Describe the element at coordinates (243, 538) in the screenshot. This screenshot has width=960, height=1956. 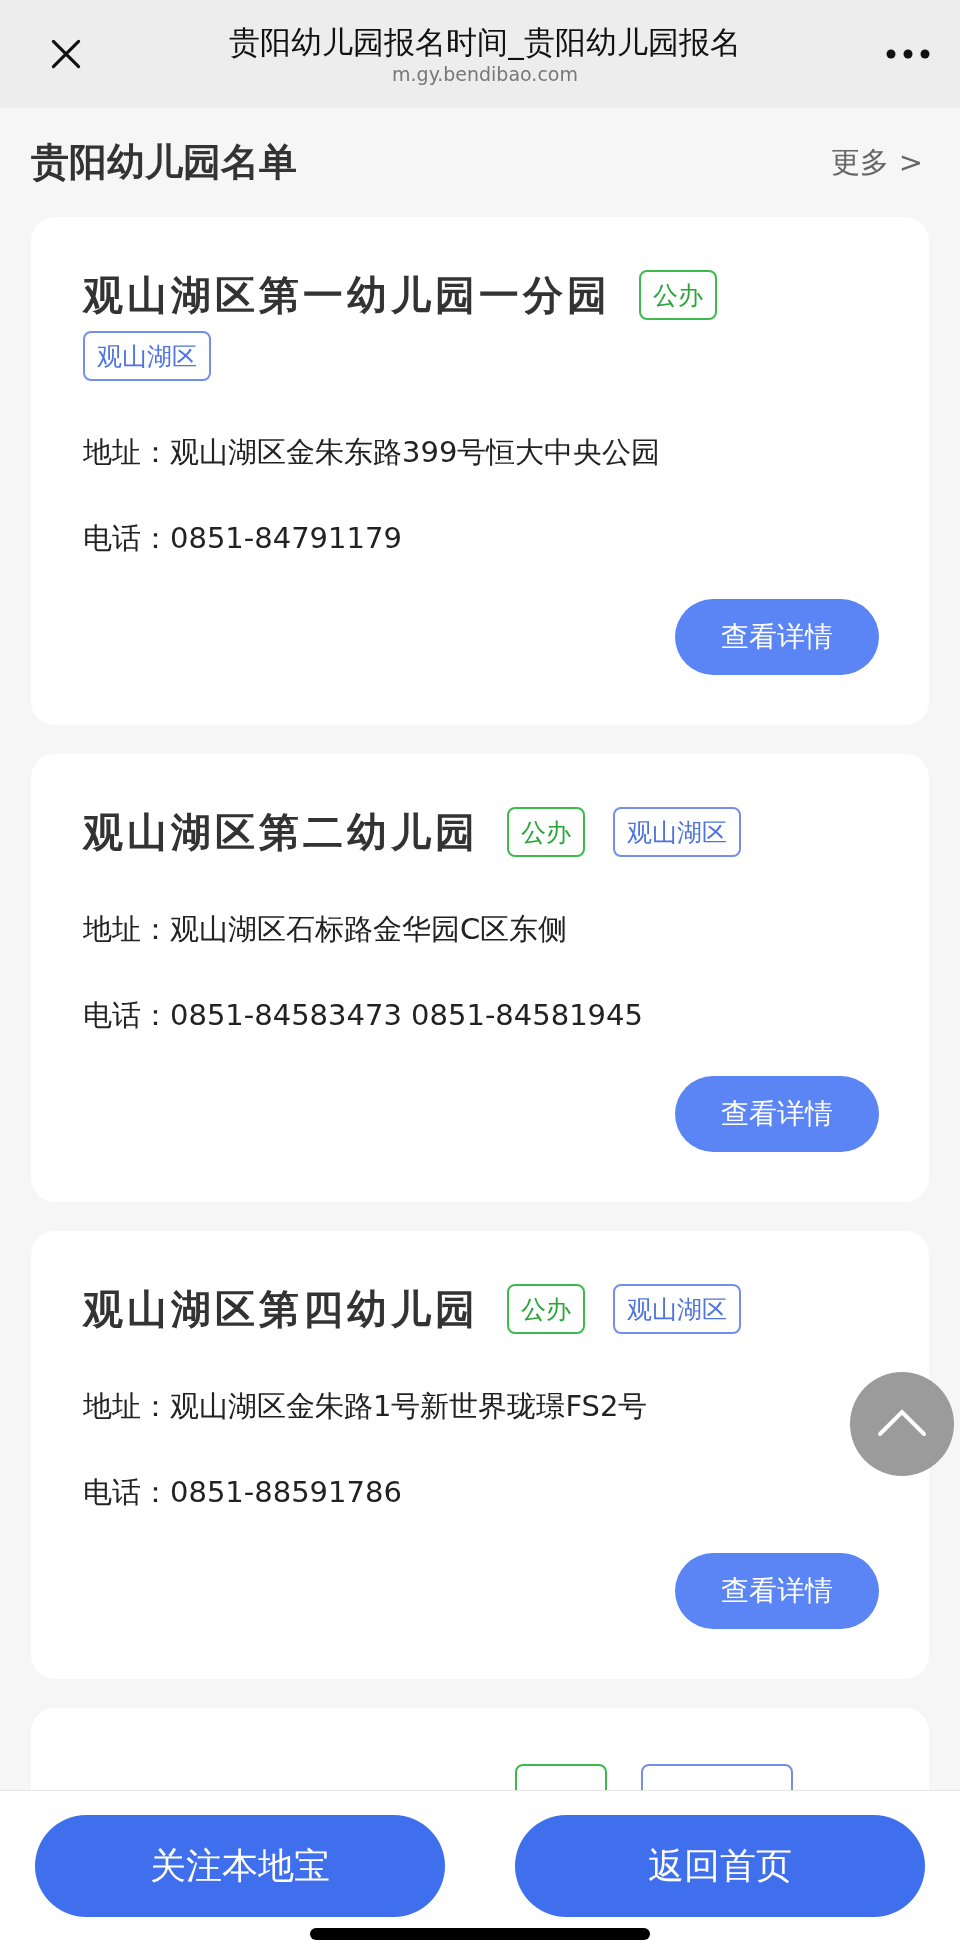
I see `phone-text: 电话：0851-84791179` at that location.